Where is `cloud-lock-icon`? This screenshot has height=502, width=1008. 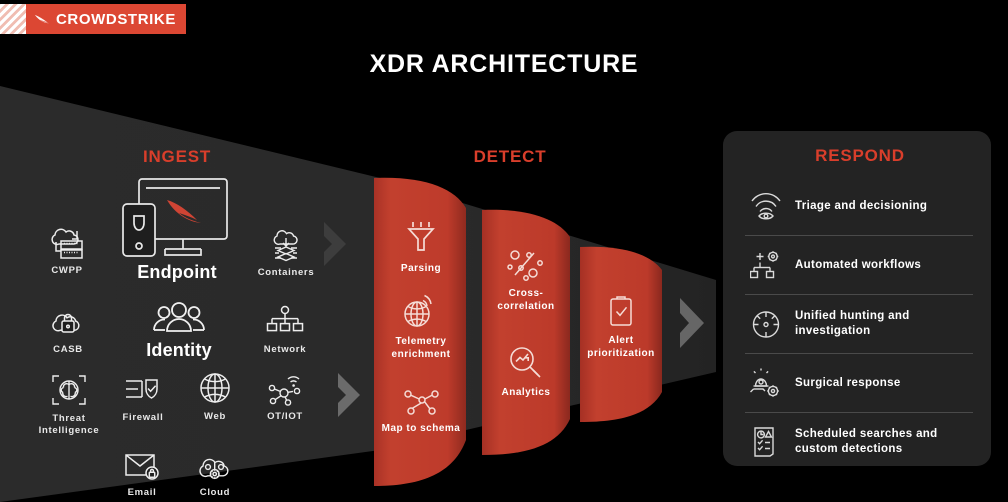
cloud-lock-icon is located at coordinates (68, 322).